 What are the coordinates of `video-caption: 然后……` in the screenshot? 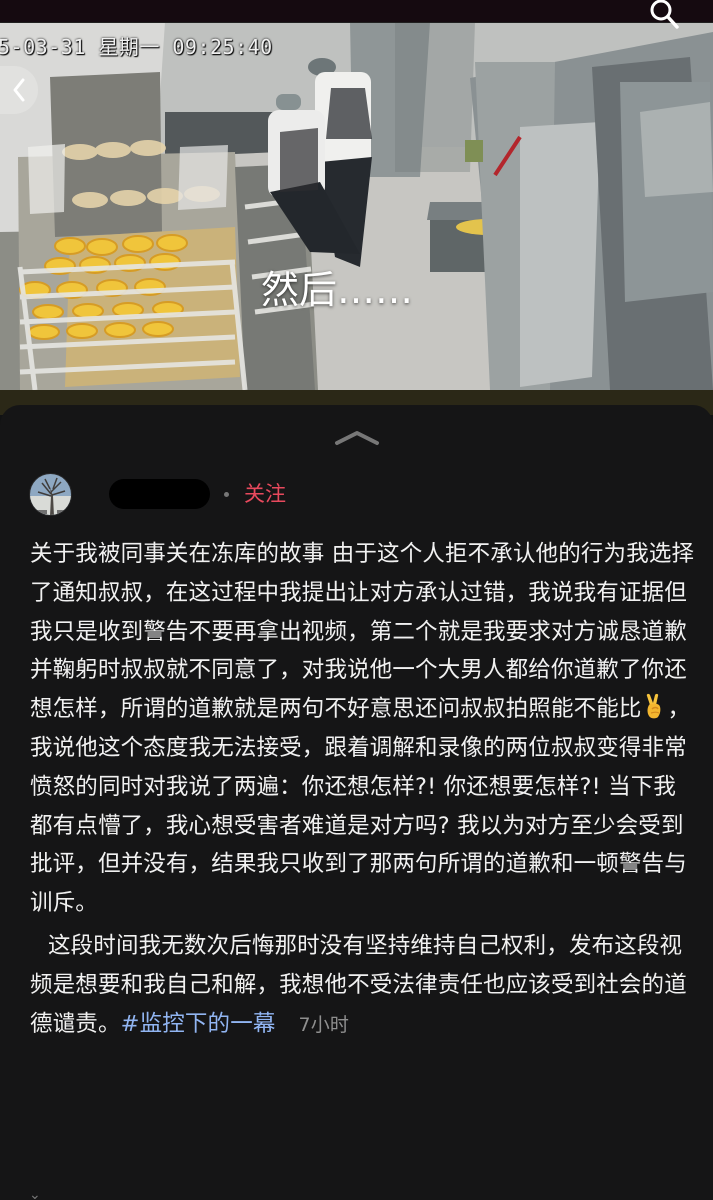 It's located at (337, 290).